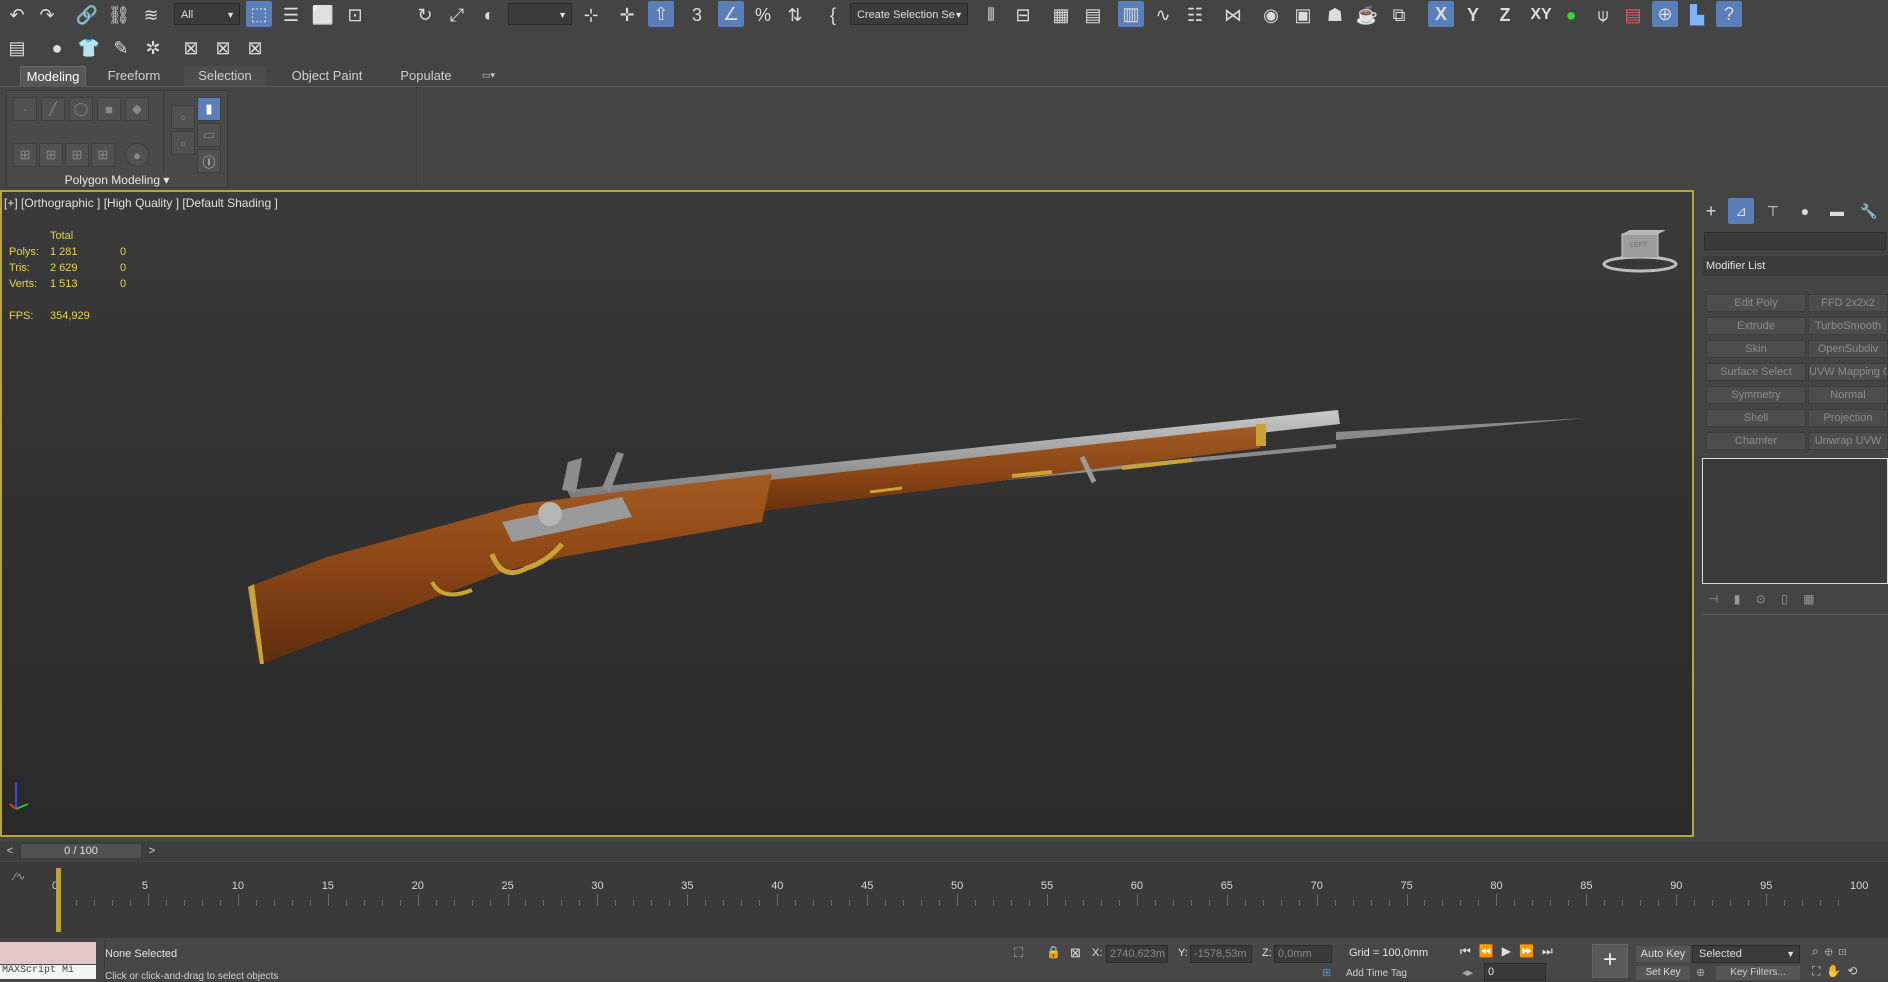 Image resolution: width=1888 pixels, height=982 pixels. What do you see at coordinates (833, 15) in the screenshot?
I see `edit-named-selection-icon: {` at bounding box center [833, 15].